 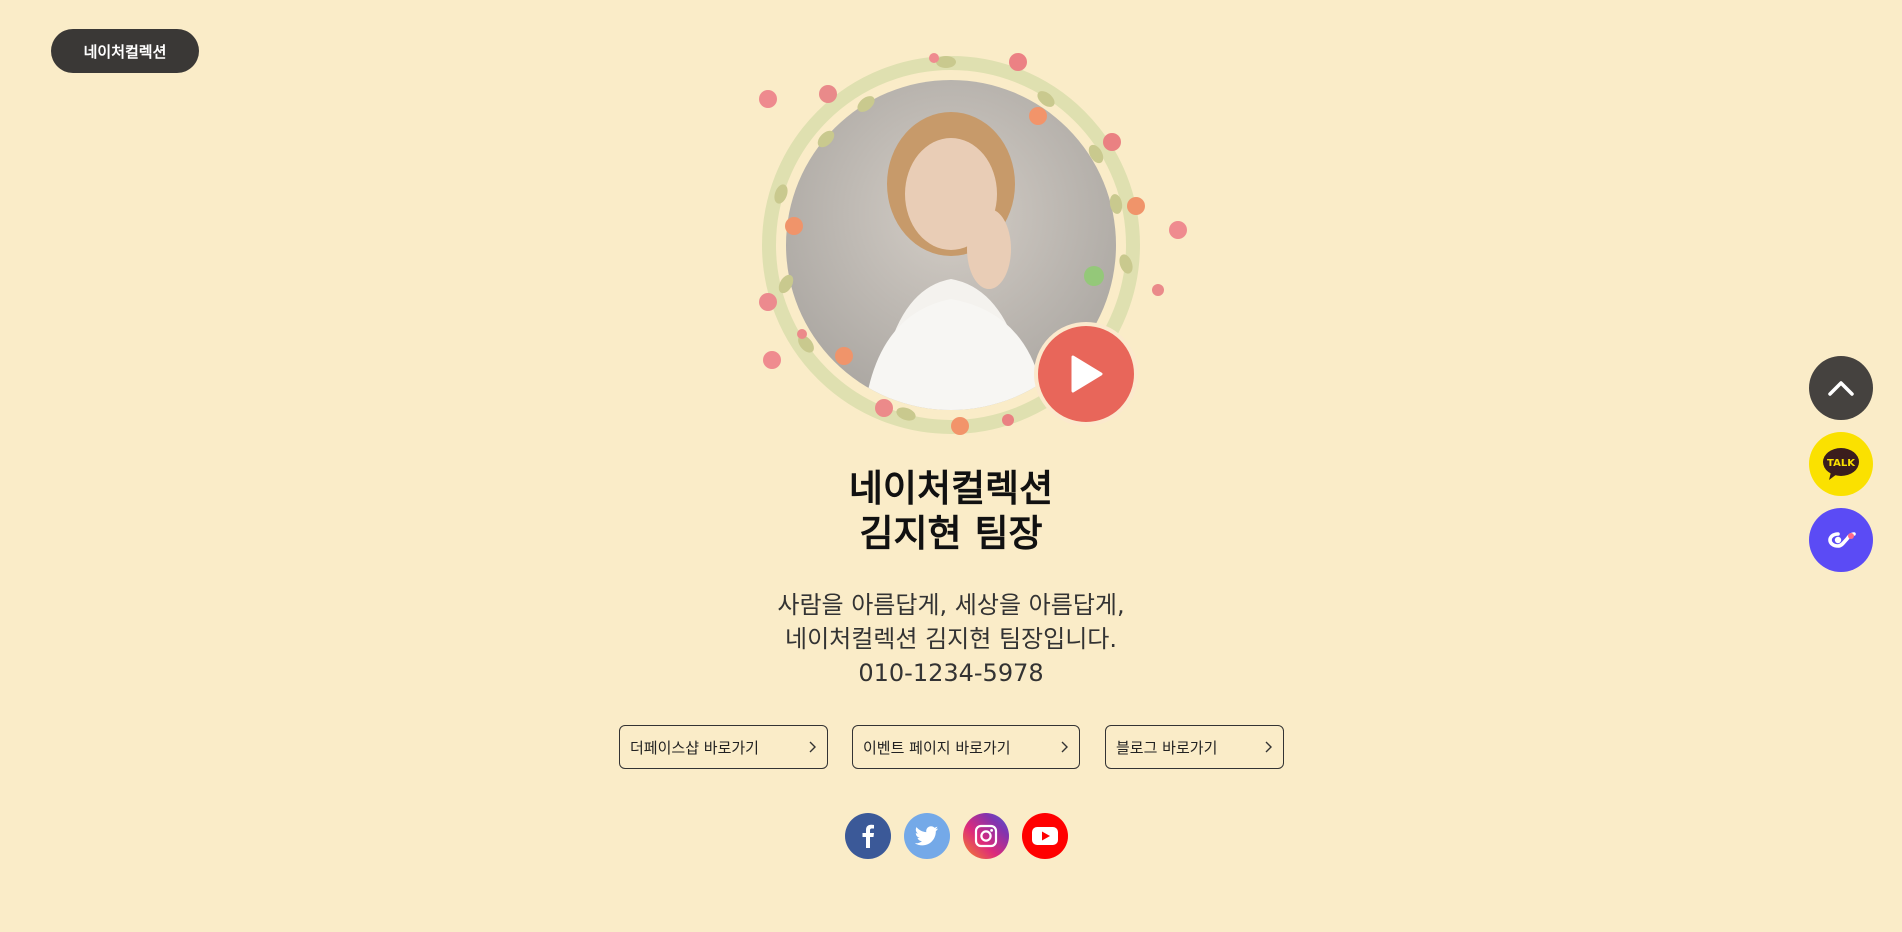 I want to click on play-icon, so click(x=1087, y=374).